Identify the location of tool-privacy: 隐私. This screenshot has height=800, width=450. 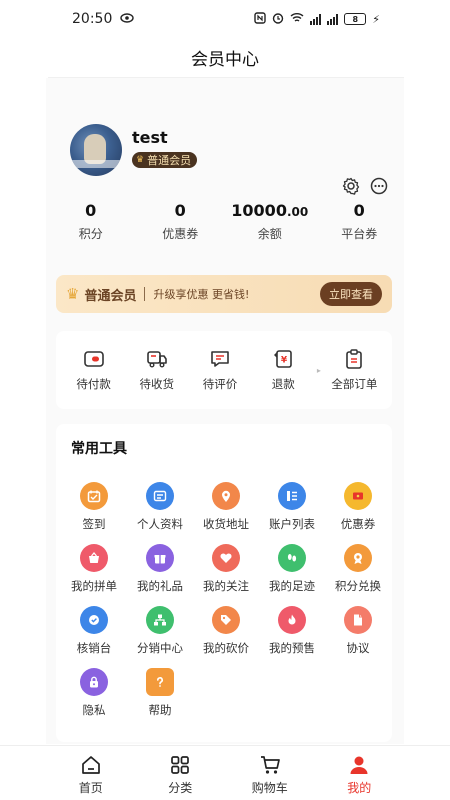
(94, 693).